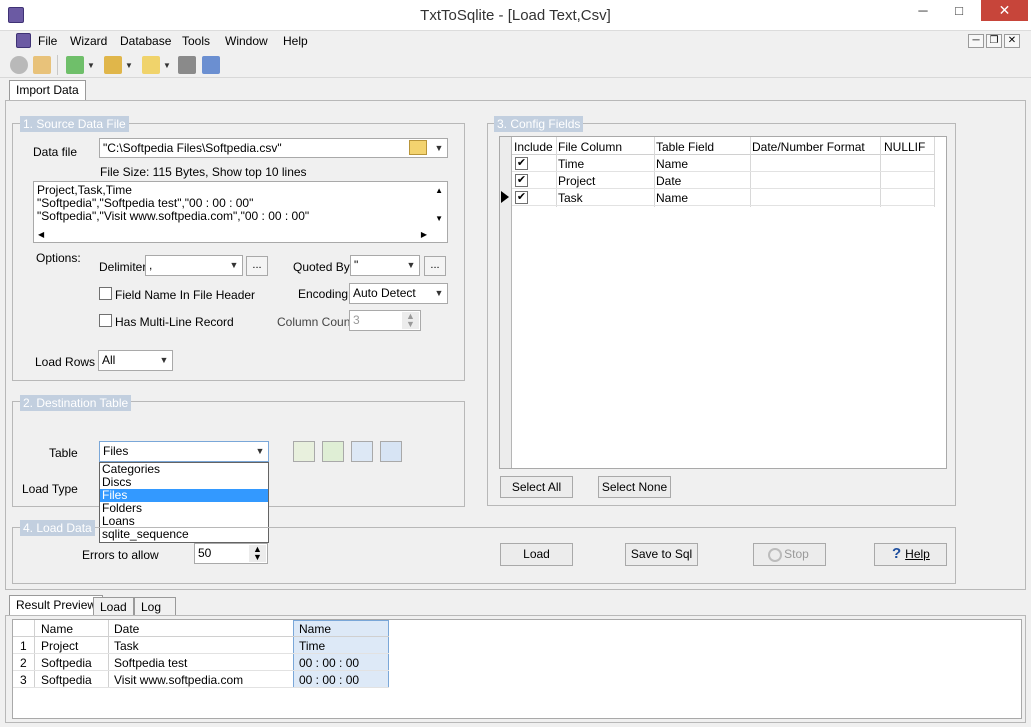  Describe the element at coordinates (723, 180) in the screenshot. I see `config-row: ✔ Project Date` at that location.